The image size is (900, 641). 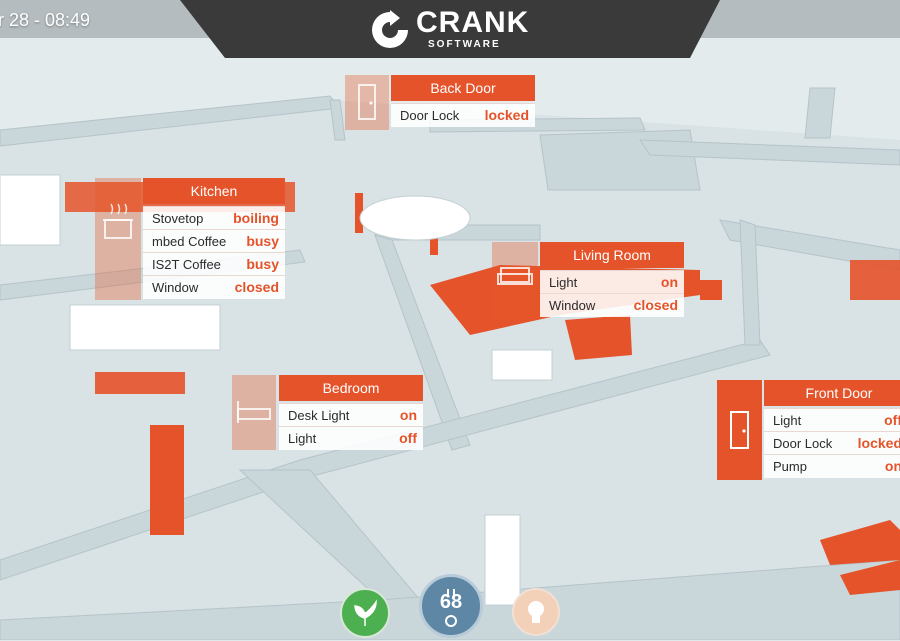 I want to click on bed-icon, so click(x=254, y=412).